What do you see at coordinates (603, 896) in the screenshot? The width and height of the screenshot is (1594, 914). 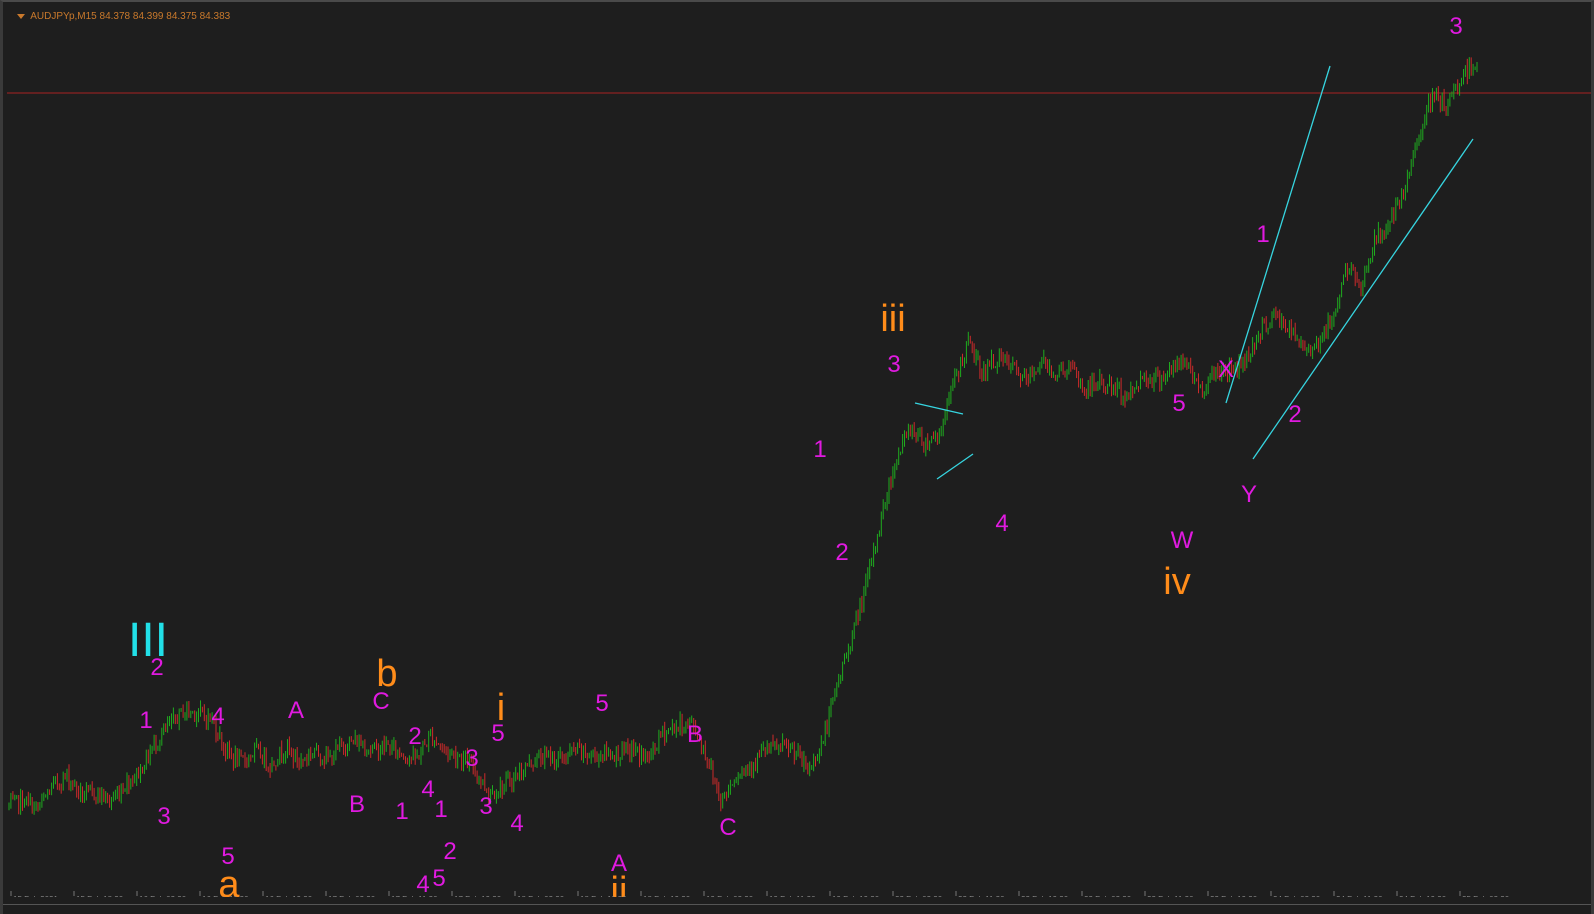 I see `x-axis-tick-label: 18 Feb 11:30` at bounding box center [603, 896].